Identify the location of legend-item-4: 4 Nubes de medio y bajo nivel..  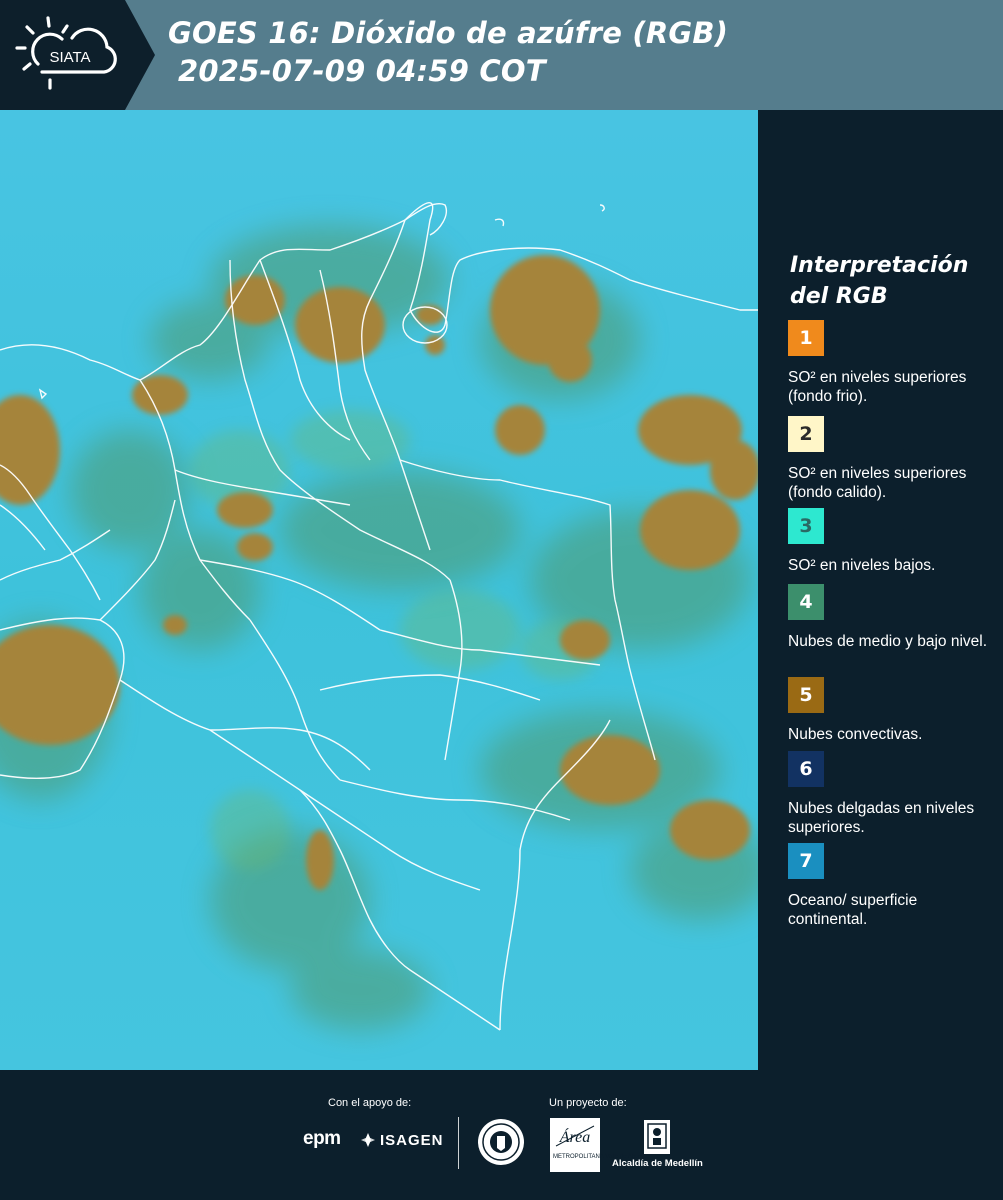
(890, 617).